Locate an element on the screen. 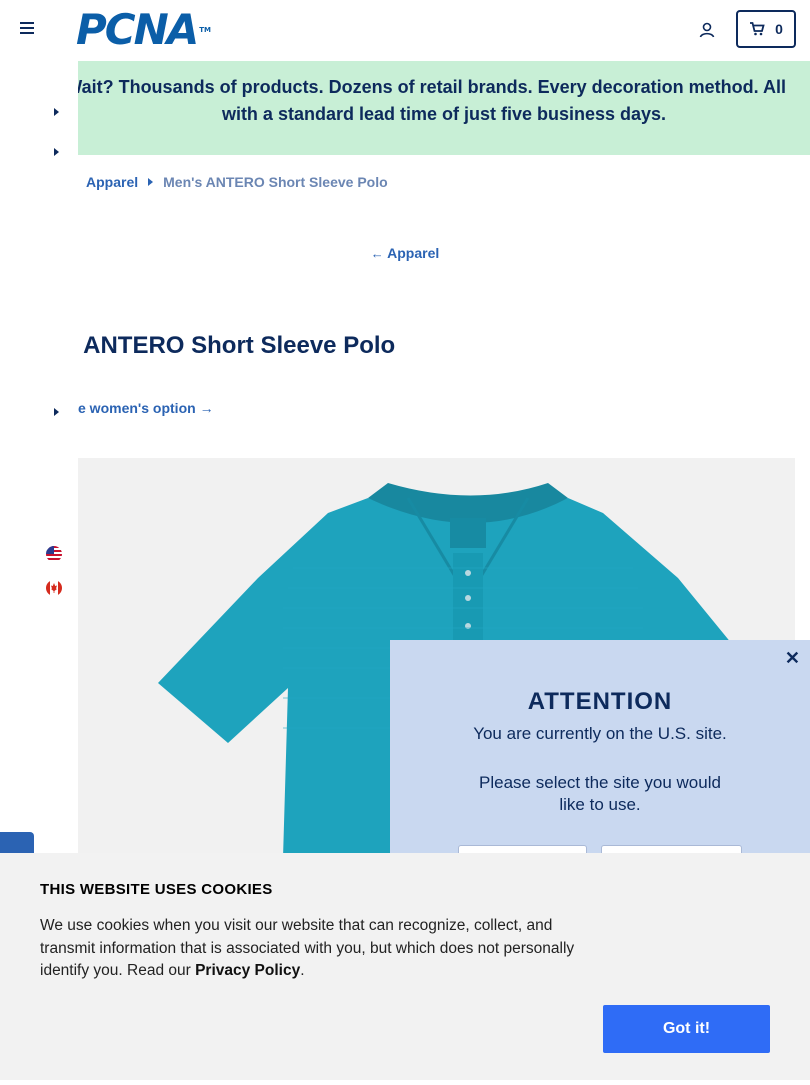  pcna-logo: PCNA TM is located at coordinates (144, 30).